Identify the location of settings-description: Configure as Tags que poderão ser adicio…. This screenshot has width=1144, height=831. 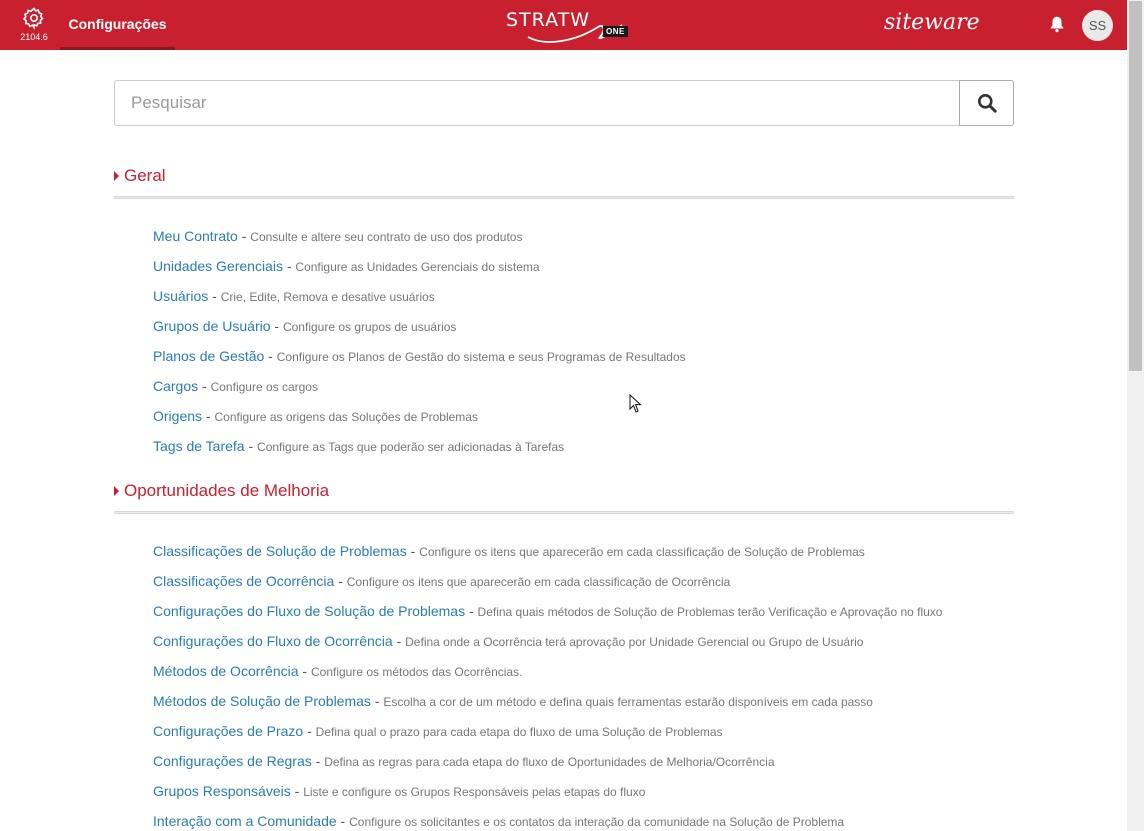
(411, 447).